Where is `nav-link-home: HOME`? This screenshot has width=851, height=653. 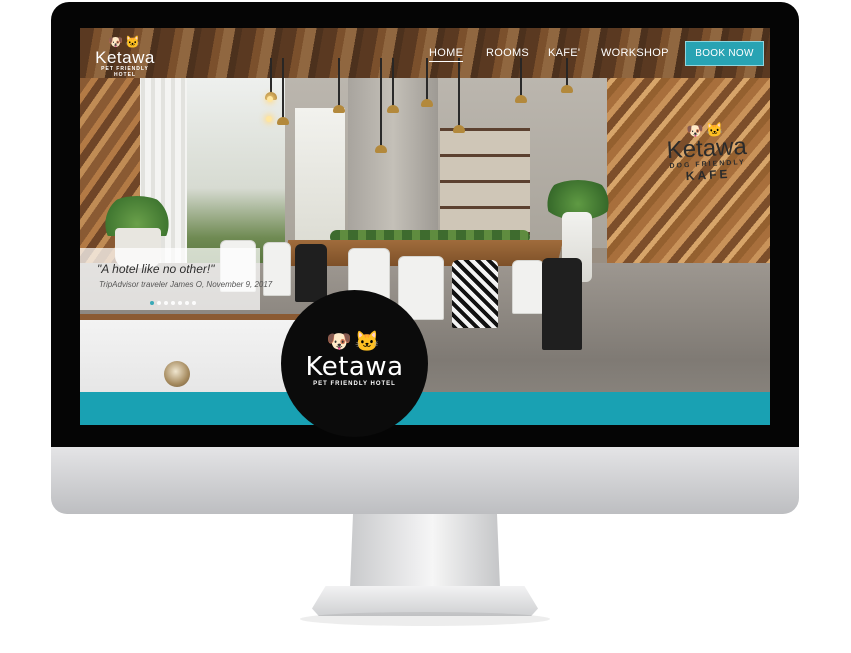
nav-link-home: HOME is located at coordinates (446, 54).